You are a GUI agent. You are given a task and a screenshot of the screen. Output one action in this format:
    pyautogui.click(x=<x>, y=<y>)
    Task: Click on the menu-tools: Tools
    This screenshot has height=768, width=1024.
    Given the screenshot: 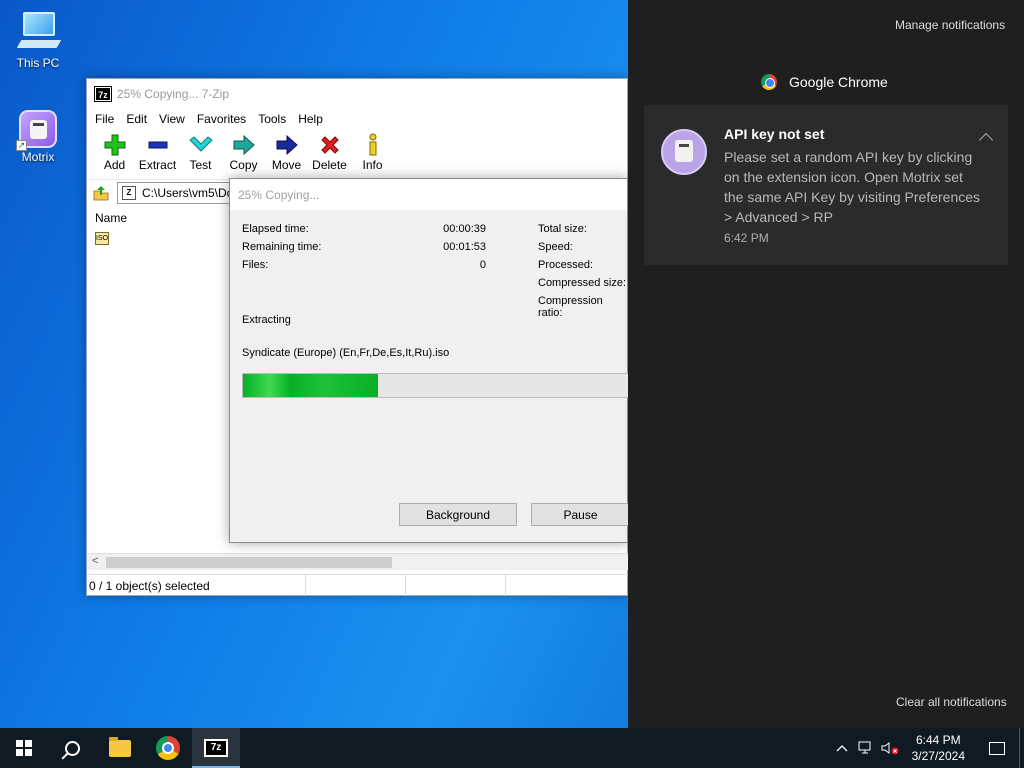 What is the action you would take?
    pyautogui.click(x=272, y=119)
    